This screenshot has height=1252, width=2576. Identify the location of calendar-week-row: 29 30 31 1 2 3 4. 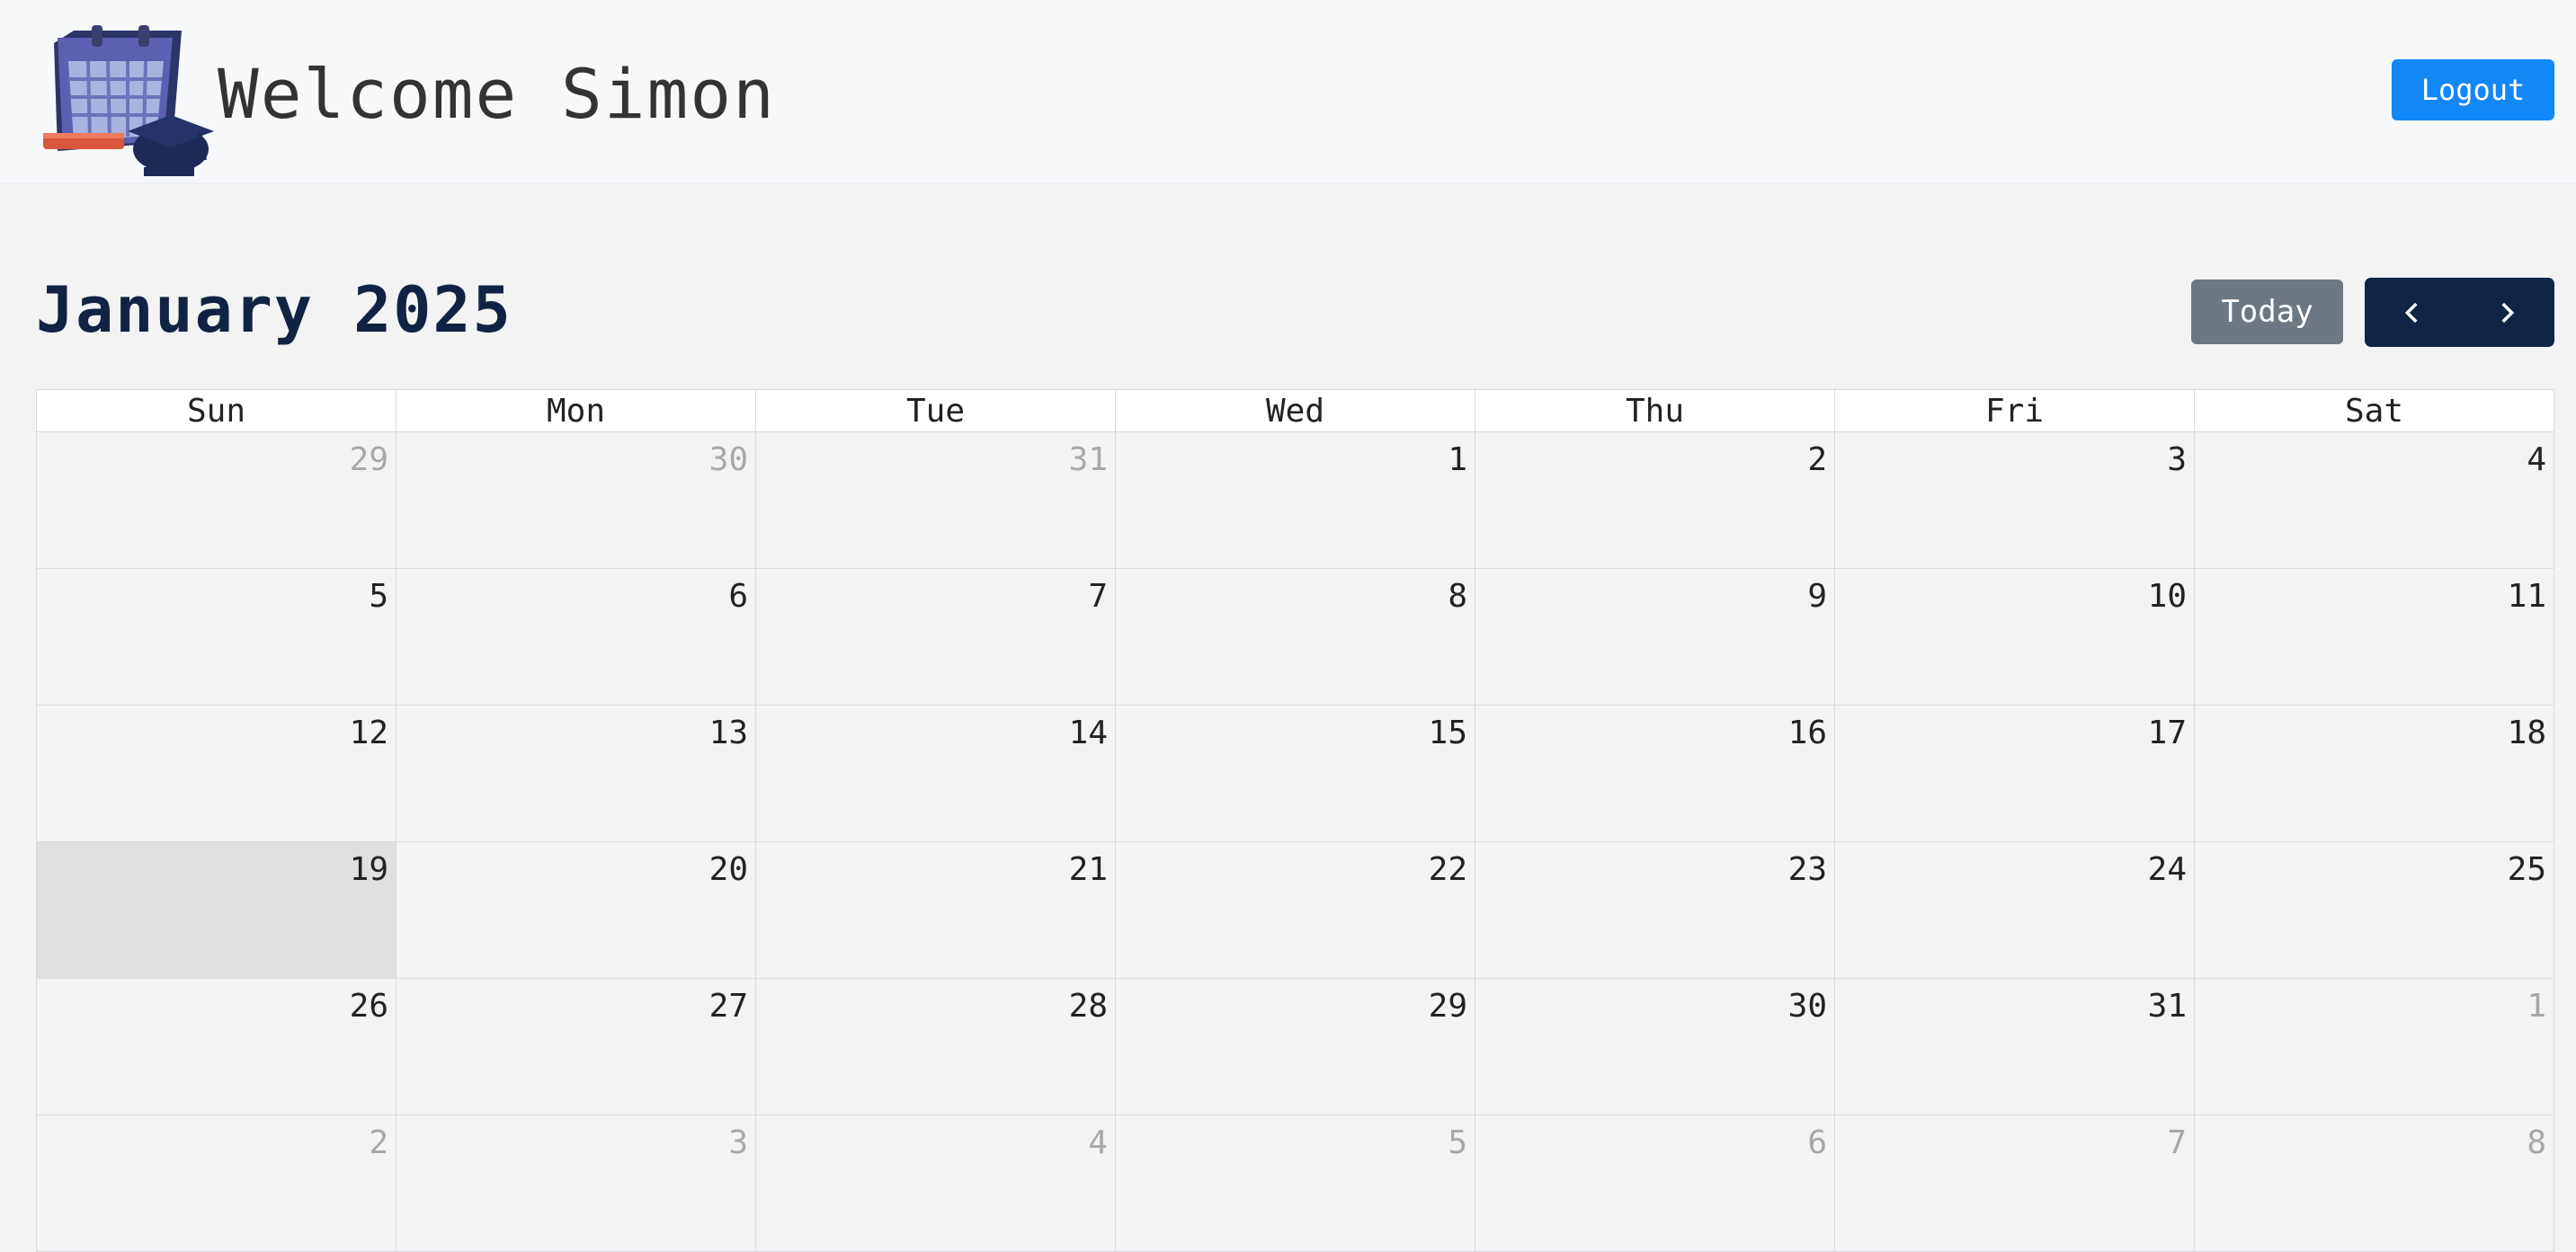
(1295, 501).